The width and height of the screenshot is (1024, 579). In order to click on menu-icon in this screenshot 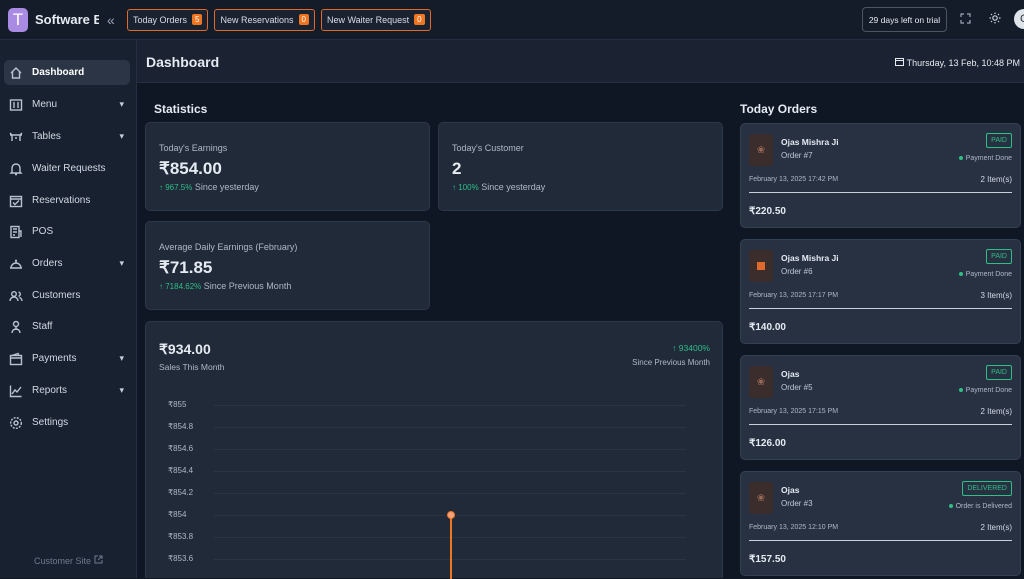, I will do `click(16, 104)`.